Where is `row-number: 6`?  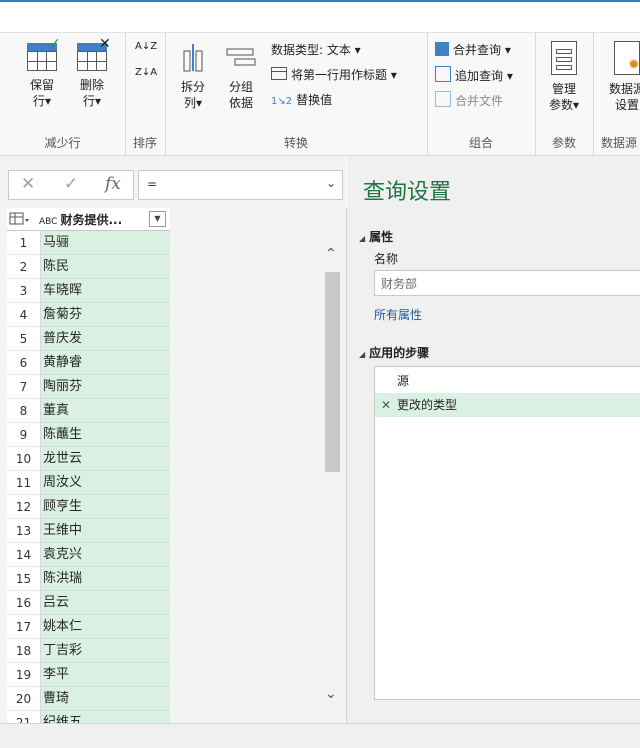 row-number: 6 is located at coordinates (24, 363).